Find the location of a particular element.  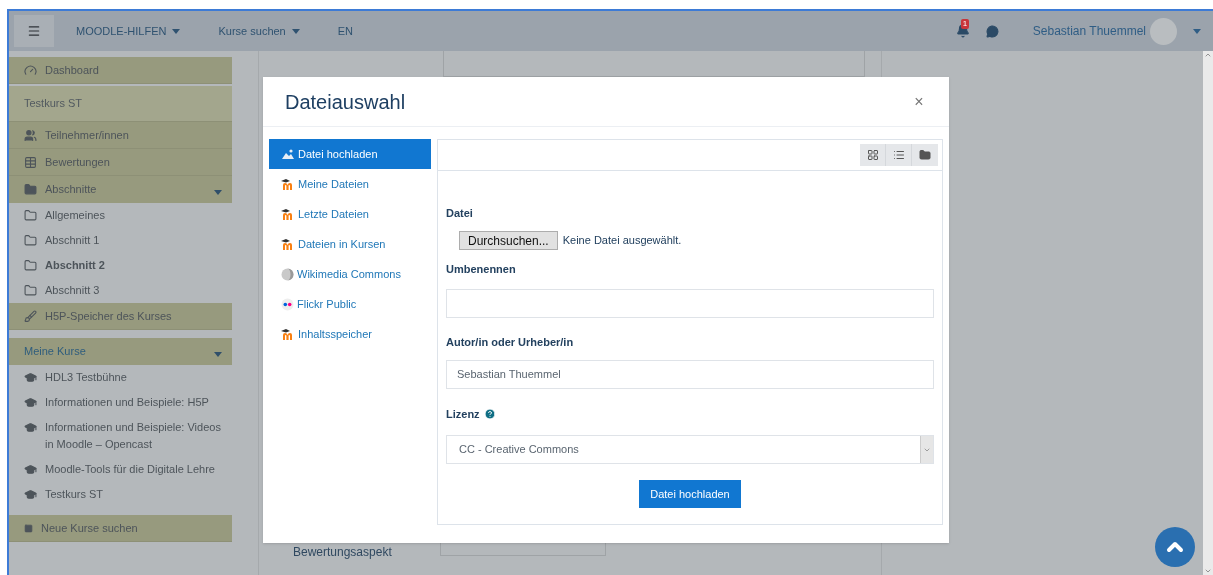

menu-icon is located at coordinates (34, 31).